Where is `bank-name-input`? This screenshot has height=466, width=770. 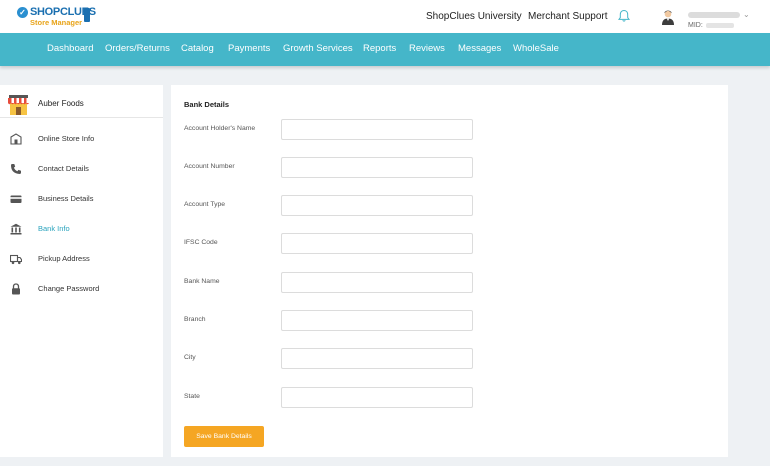 bank-name-input is located at coordinates (377, 282).